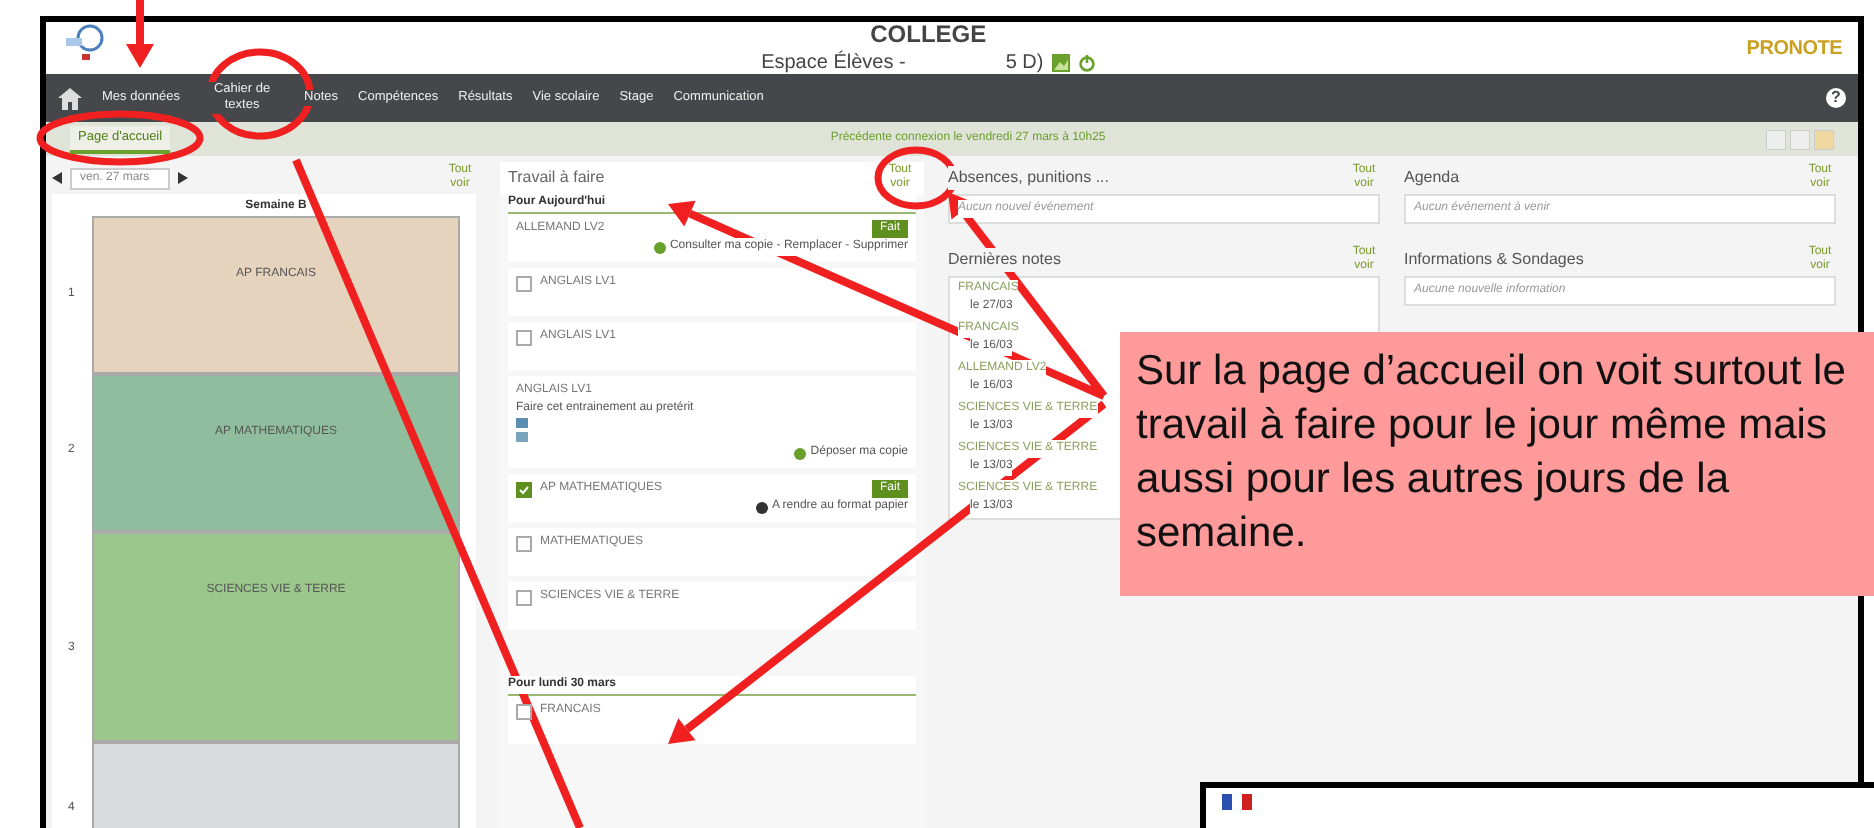 The height and width of the screenshot is (828, 1874). I want to click on help-button: ?, so click(1836, 98).